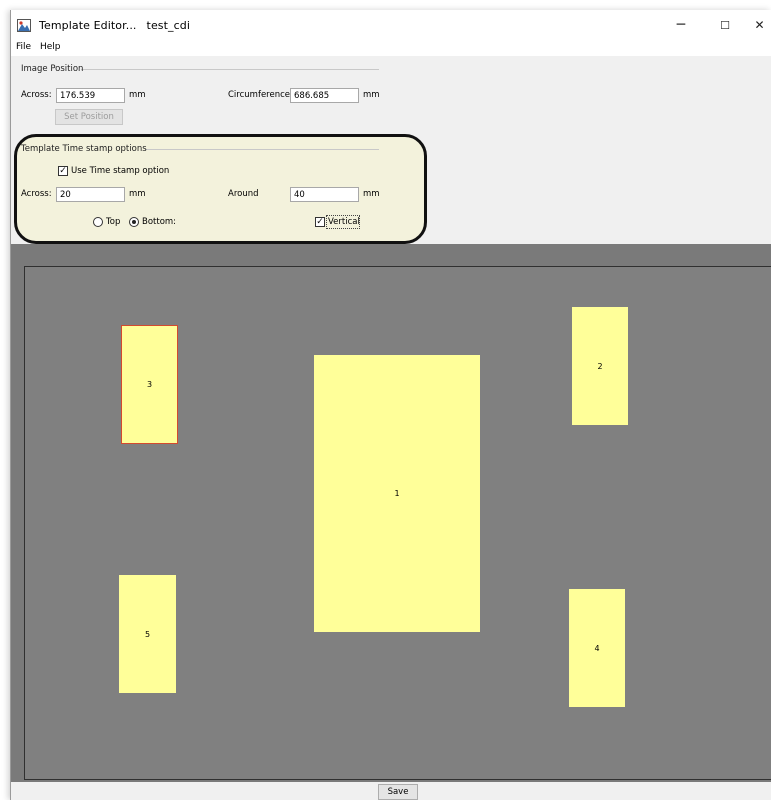 This screenshot has width=771, height=800. Describe the element at coordinates (230, 69) in the screenshot. I see `image-position-rule` at that location.